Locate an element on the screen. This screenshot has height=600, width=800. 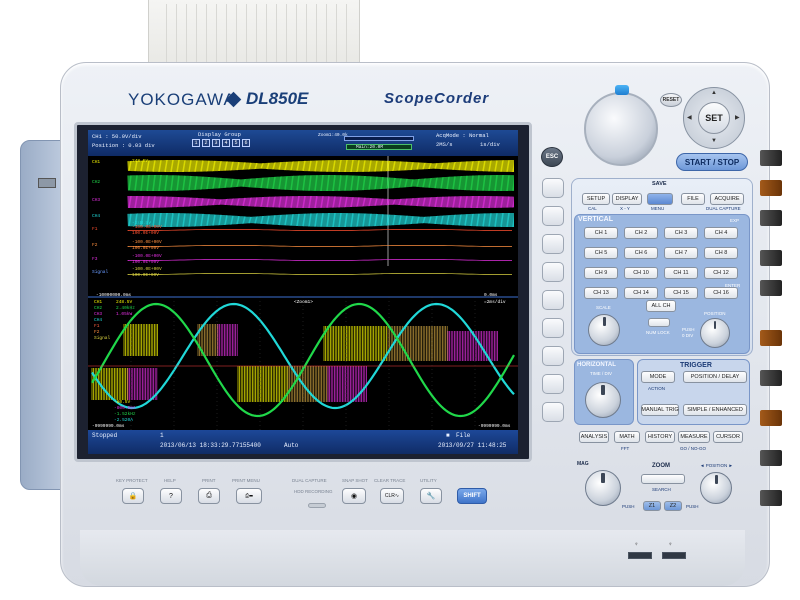
push-label-left: PUSH is located at coordinates (628, 506).